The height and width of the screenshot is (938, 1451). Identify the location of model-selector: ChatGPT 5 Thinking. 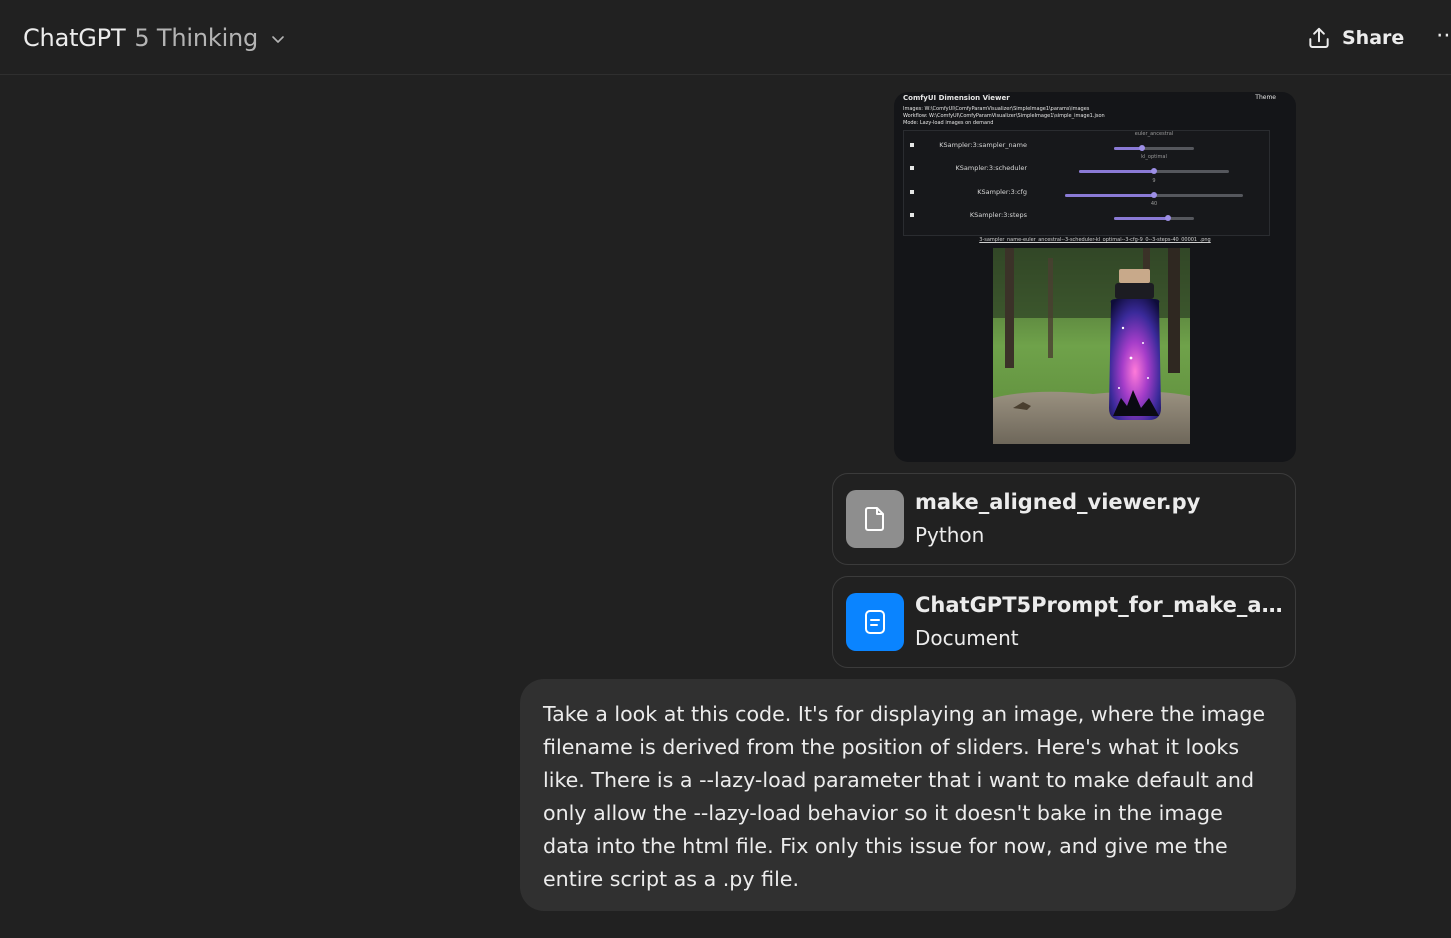
(154, 38).